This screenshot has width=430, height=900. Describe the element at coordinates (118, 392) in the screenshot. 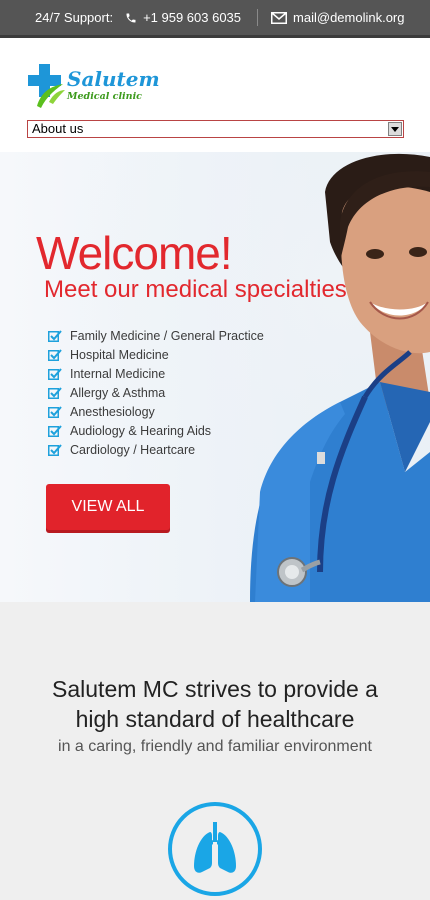

I see `specialty-label: Allergy & Asthma` at that location.